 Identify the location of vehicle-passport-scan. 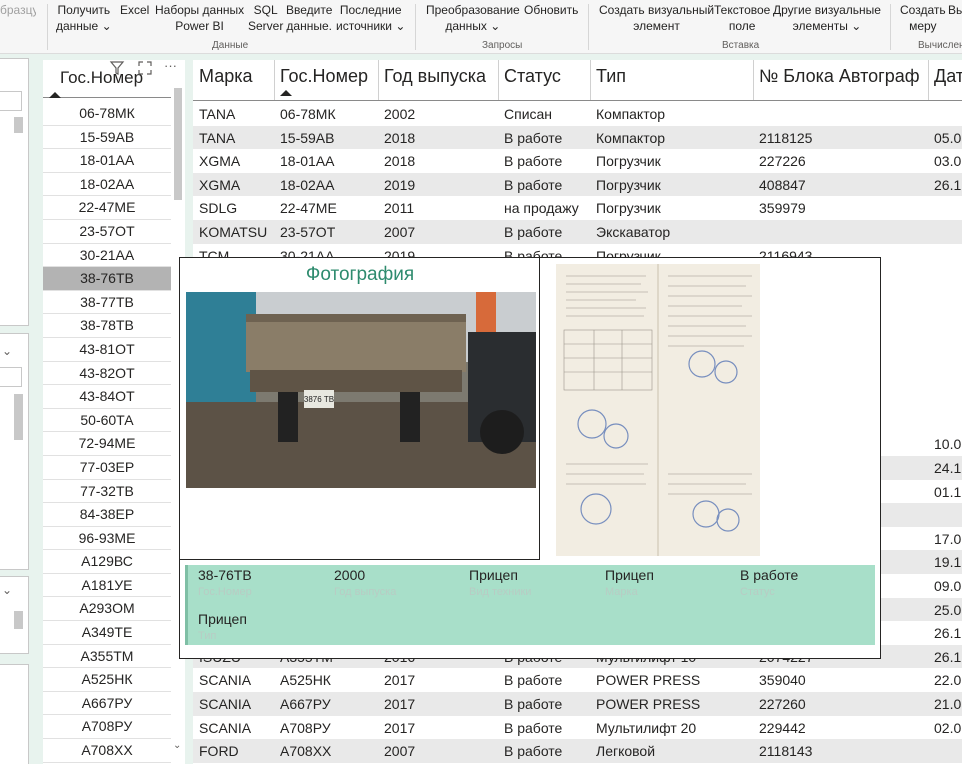
(658, 410).